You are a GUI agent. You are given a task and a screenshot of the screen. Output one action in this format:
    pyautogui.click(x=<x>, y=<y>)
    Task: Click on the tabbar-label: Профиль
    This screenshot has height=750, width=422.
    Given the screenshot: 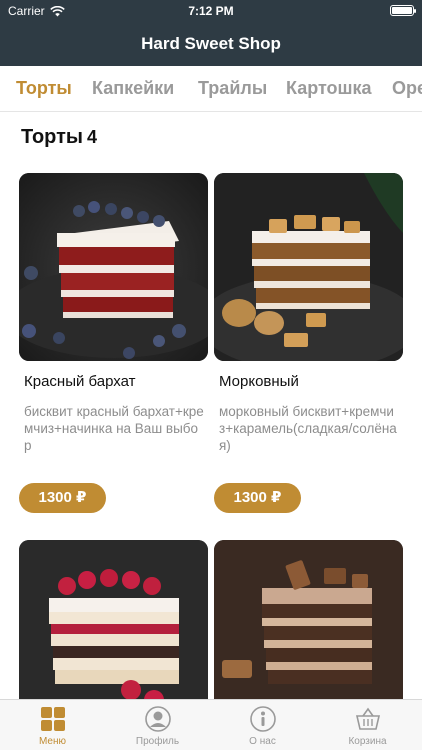 What is the action you would take?
    pyautogui.click(x=157, y=741)
    